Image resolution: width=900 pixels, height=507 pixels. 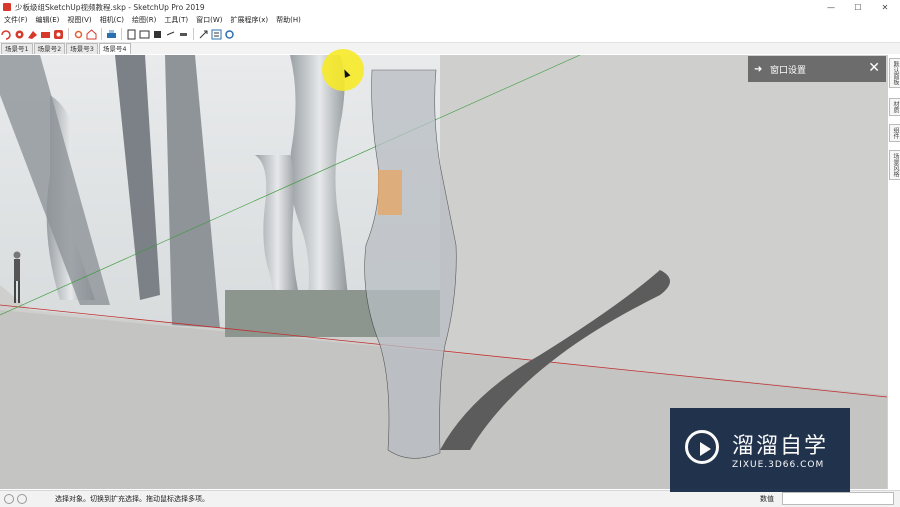 I want to click on panel-close-button: ✕, so click(x=874, y=68).